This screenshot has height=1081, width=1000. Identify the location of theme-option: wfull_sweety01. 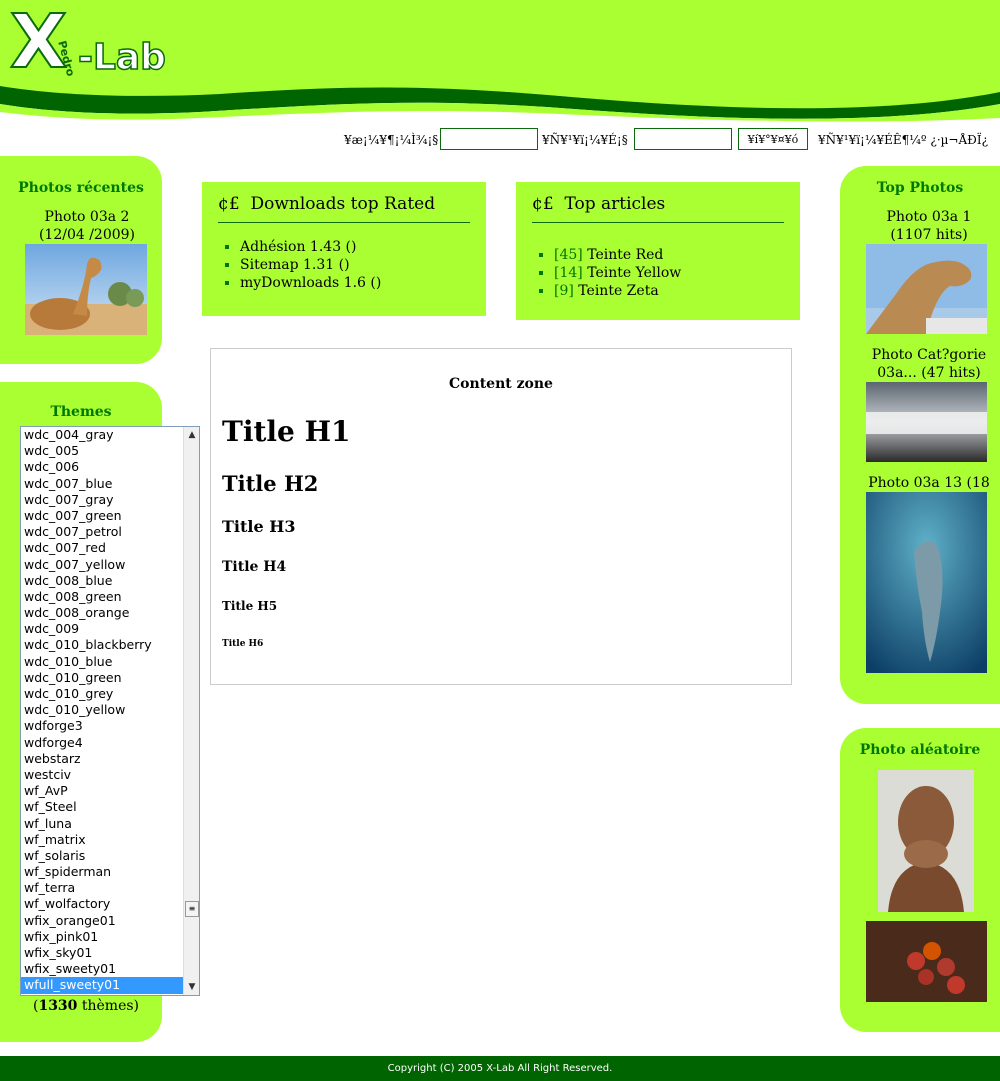
(110, 985).